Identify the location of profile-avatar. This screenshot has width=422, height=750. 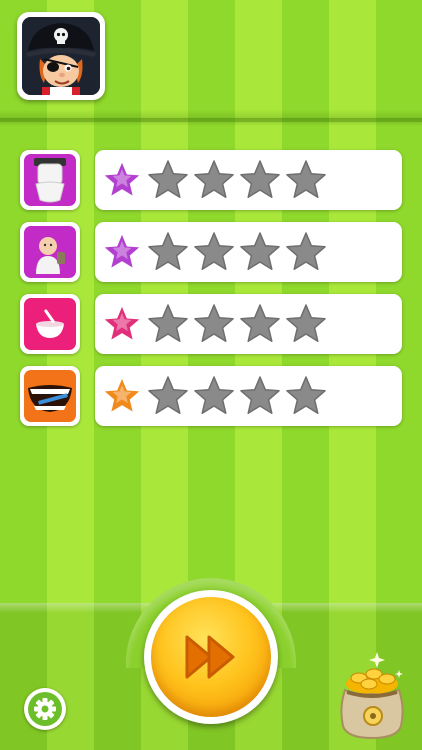
(61, 56).